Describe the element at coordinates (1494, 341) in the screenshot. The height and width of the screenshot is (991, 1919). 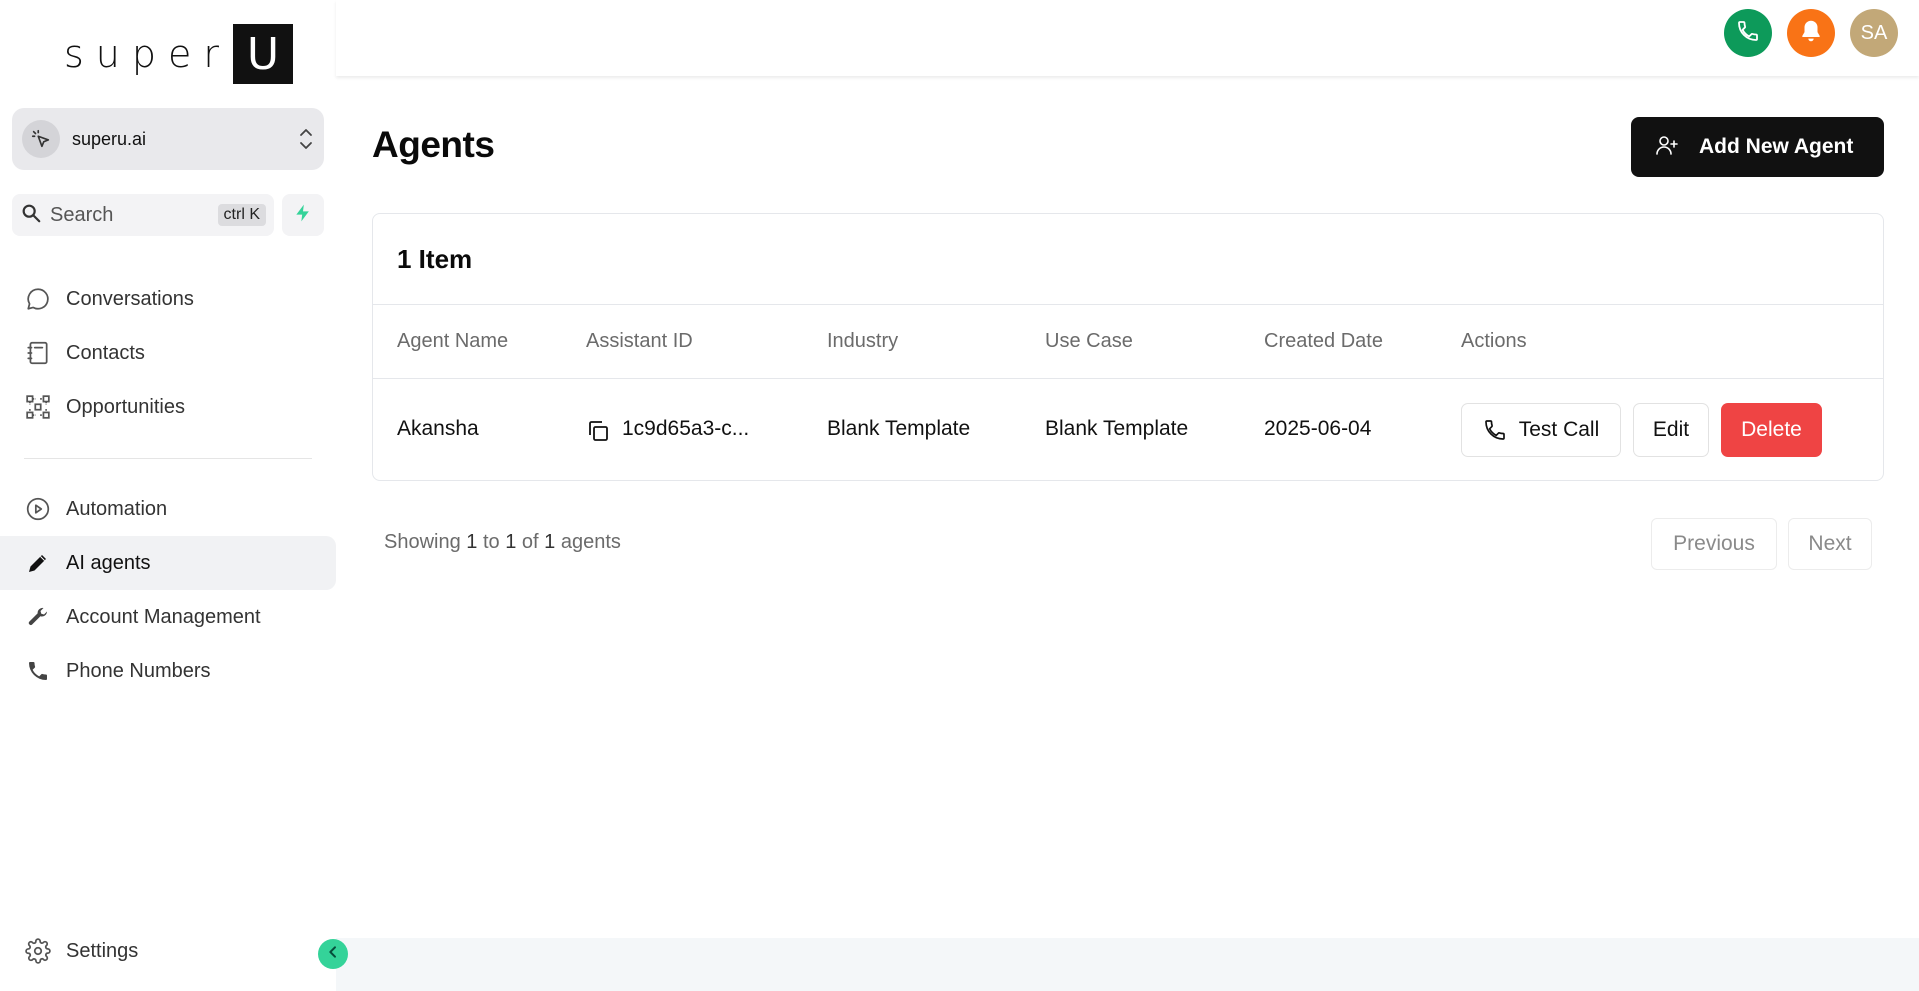
I see `column-header-actions: Actions` at that location.